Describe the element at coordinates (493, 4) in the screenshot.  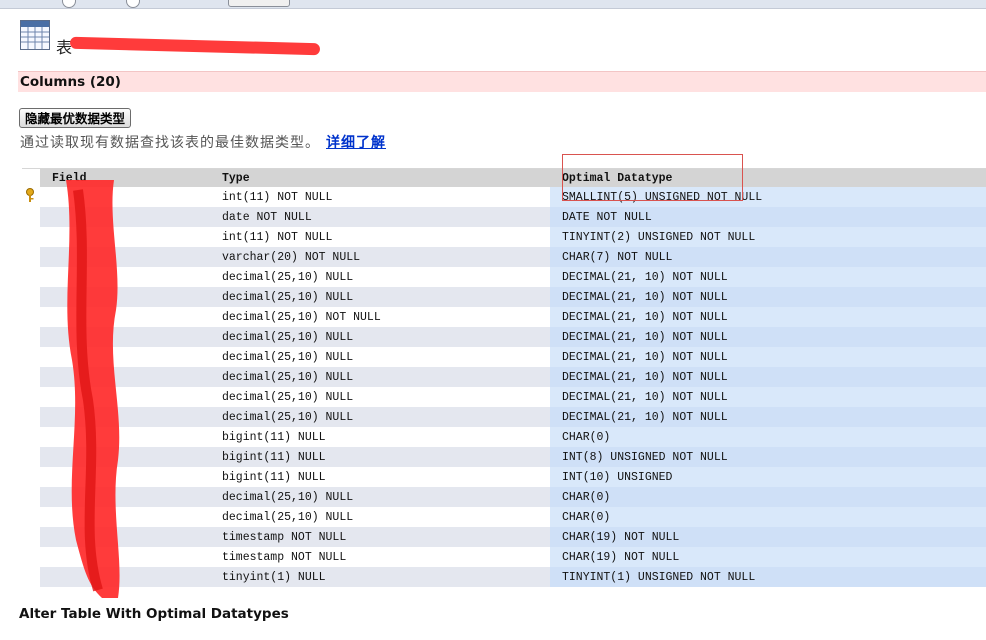
I see `top-toolbar` at that location.